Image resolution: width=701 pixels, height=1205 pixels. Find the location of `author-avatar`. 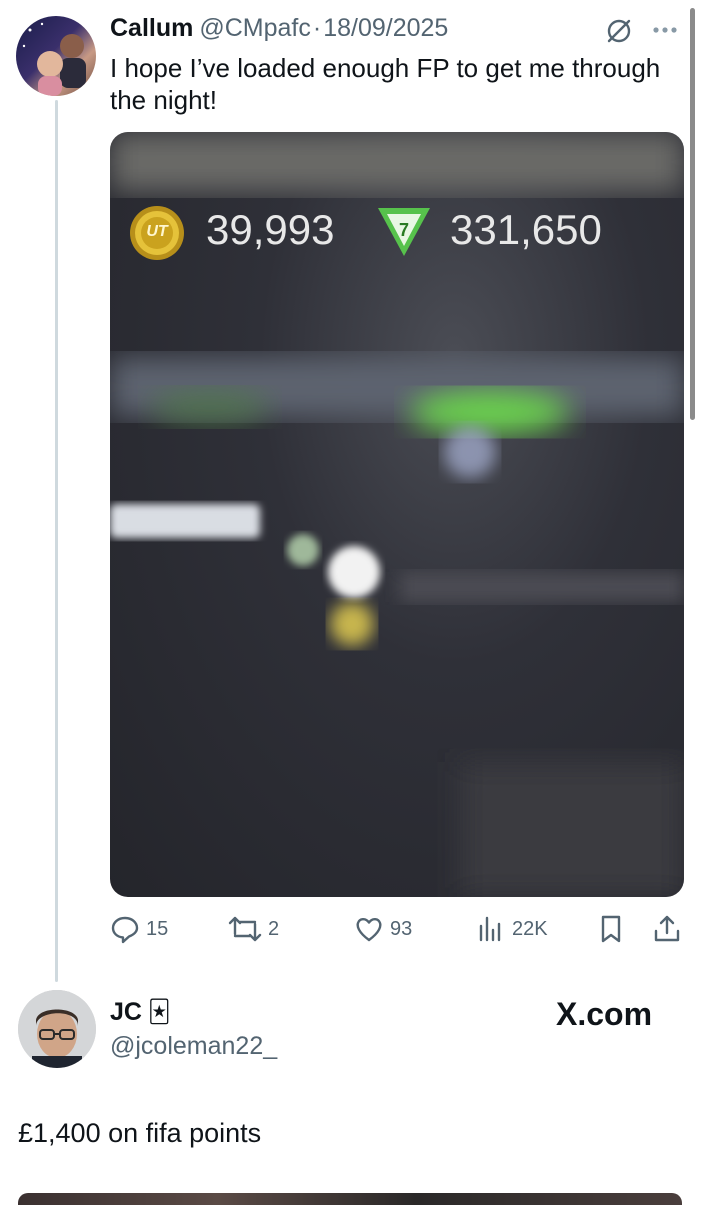

author-avatar is located at coordinates (56, 56).